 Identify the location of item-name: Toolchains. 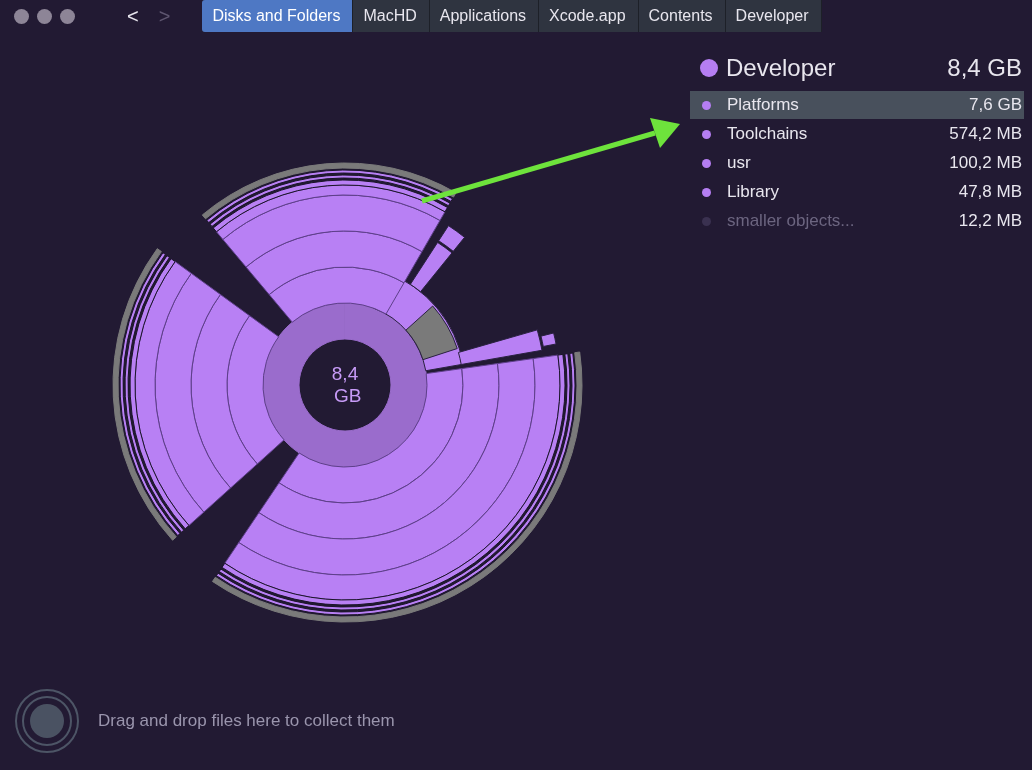
(767, 134).